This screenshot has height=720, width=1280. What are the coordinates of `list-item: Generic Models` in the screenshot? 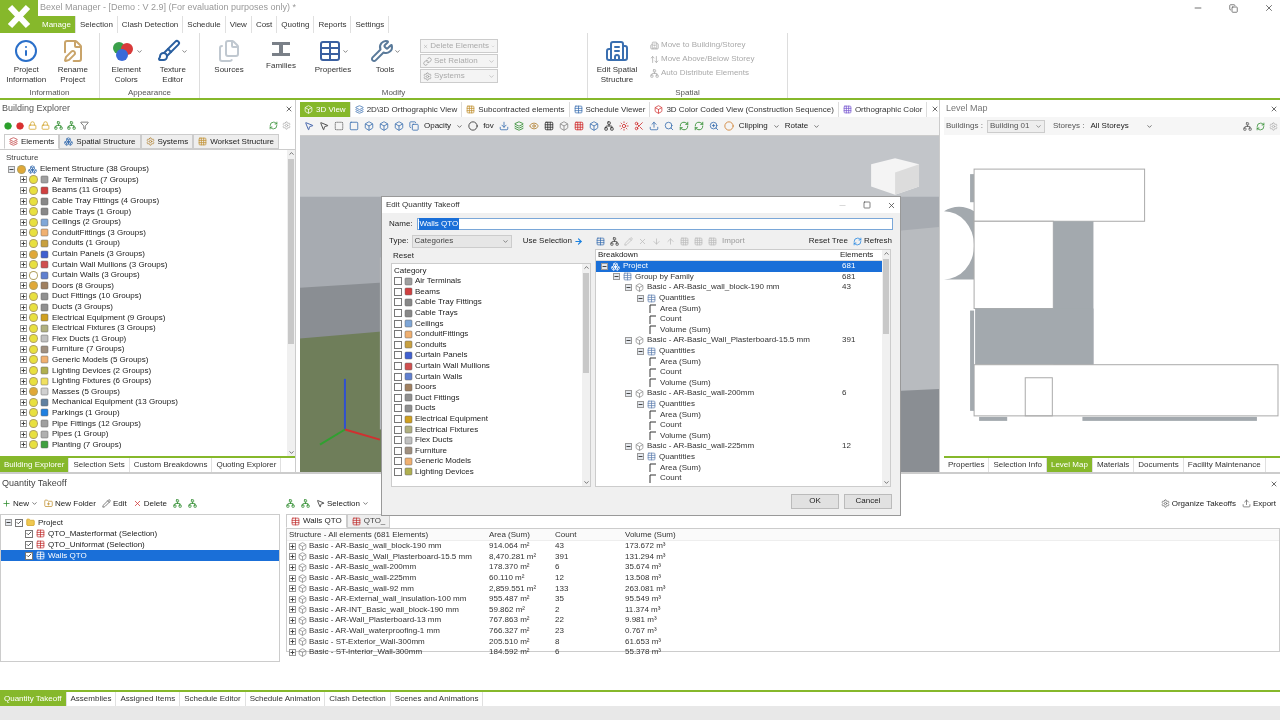 It's located at (443, 461).